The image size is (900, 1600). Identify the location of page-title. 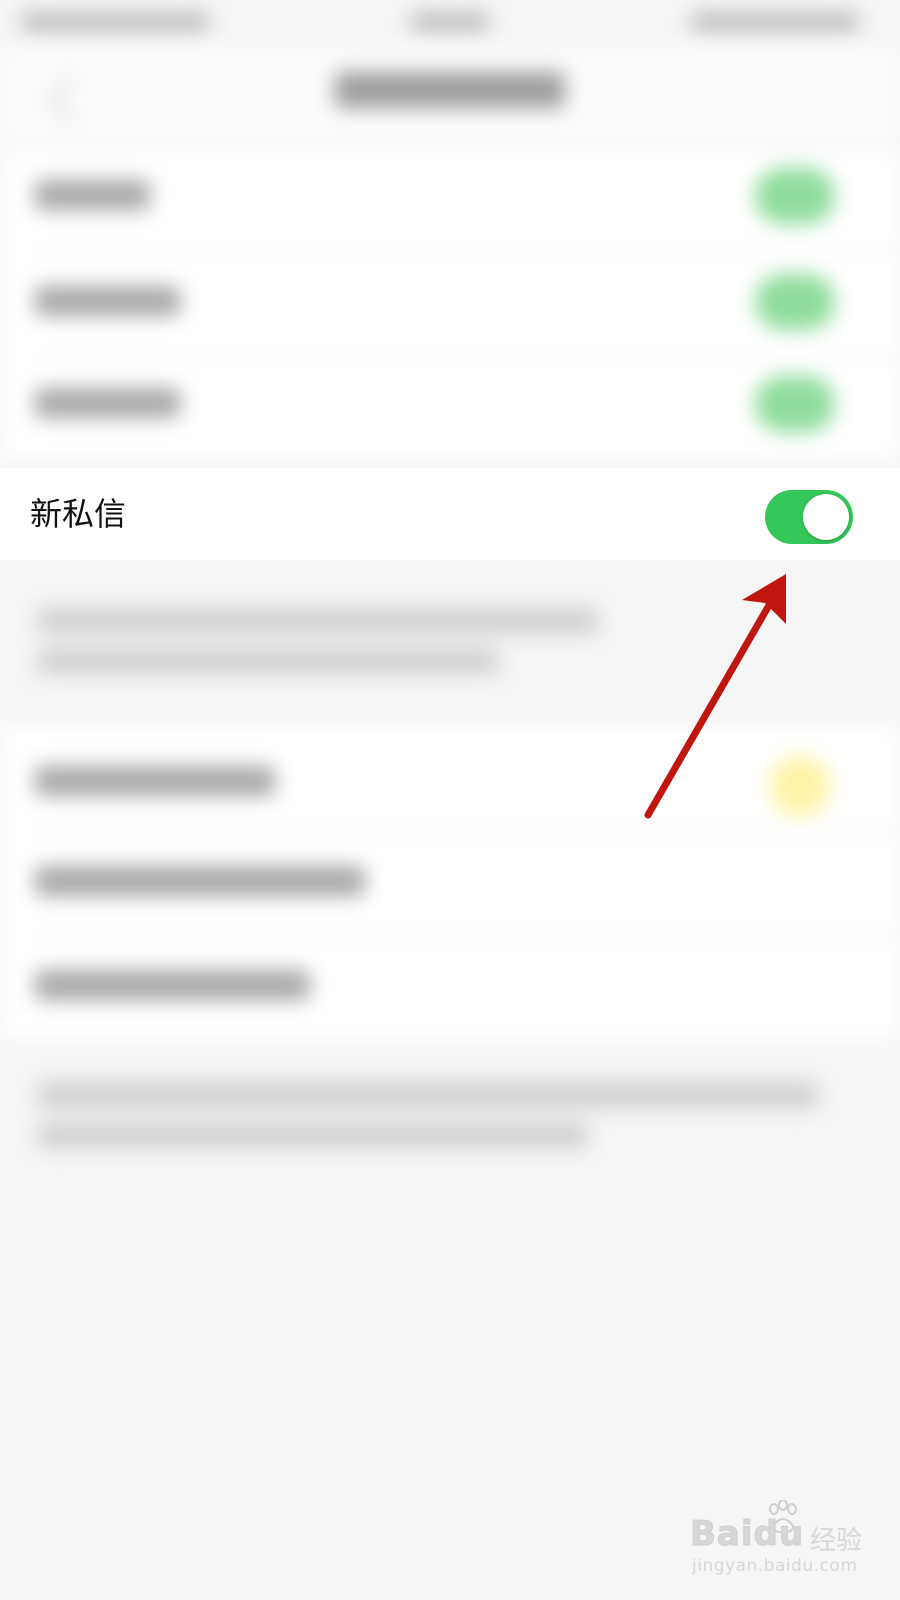
(450, 90).